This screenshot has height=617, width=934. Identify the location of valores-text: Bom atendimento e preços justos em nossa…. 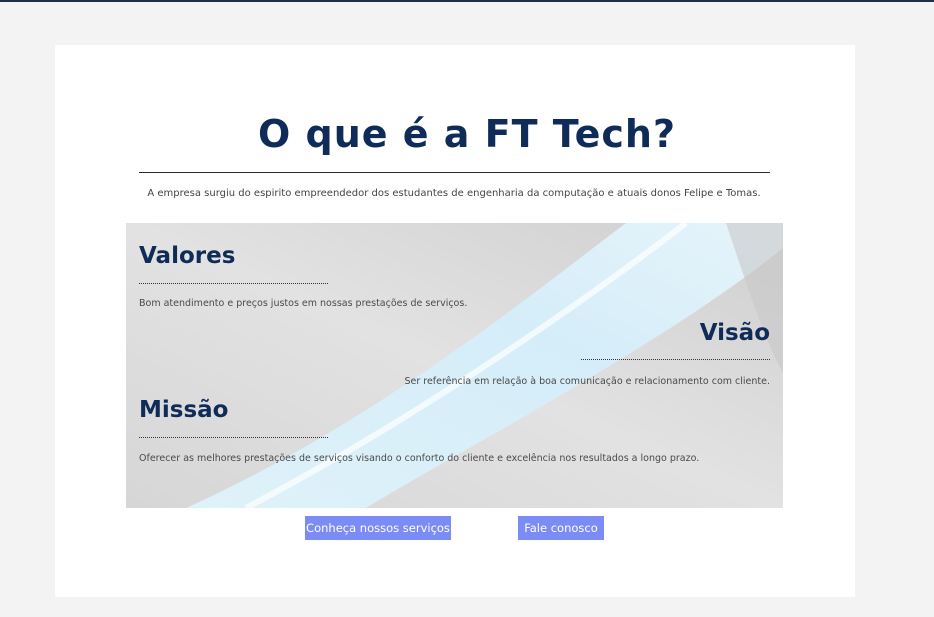
(303, 303).